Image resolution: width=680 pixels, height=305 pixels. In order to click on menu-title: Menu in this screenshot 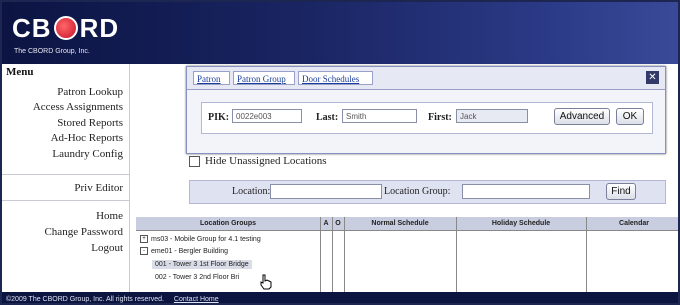, I will do `click(20, 72)`.